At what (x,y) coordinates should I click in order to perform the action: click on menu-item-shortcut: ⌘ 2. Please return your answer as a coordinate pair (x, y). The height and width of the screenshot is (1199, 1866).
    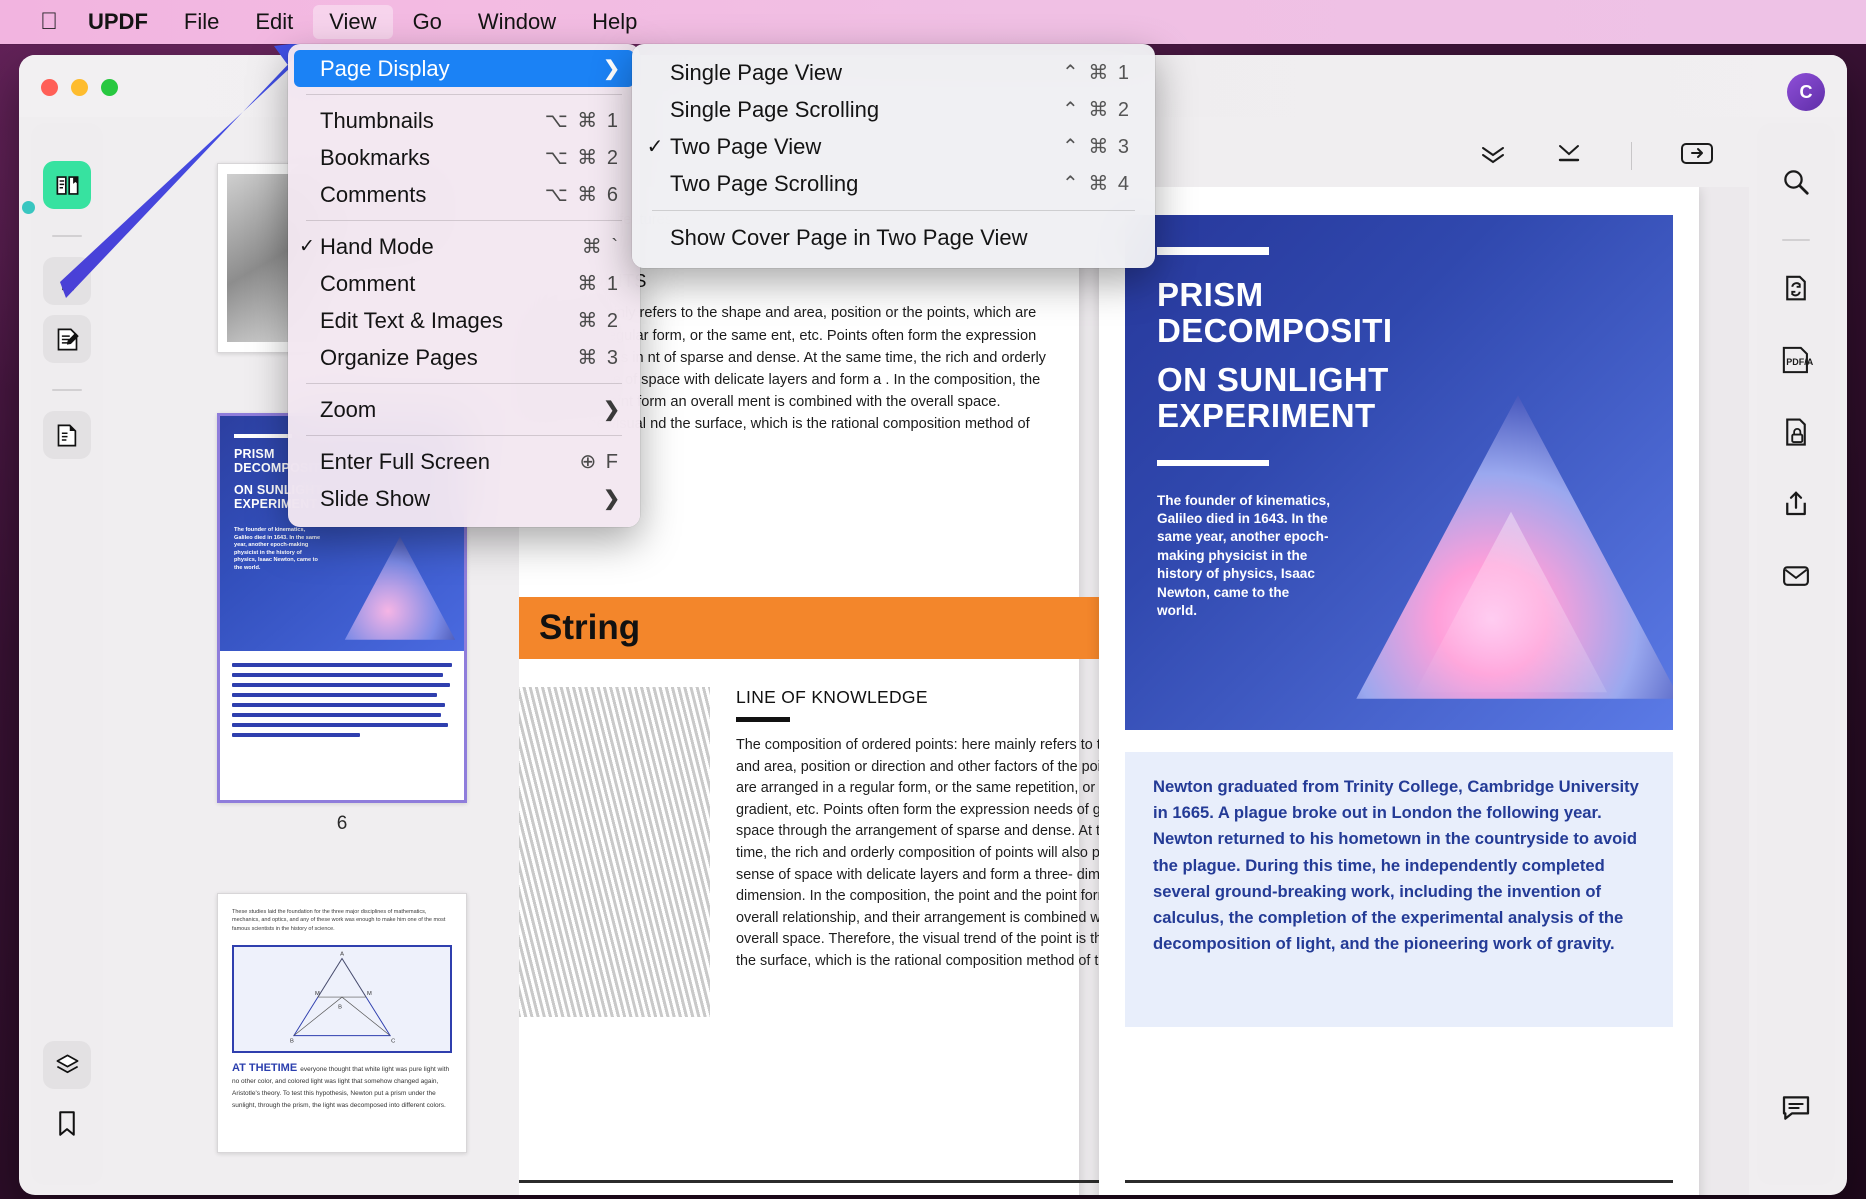
    Looking at the image, I should click on (598, 321).